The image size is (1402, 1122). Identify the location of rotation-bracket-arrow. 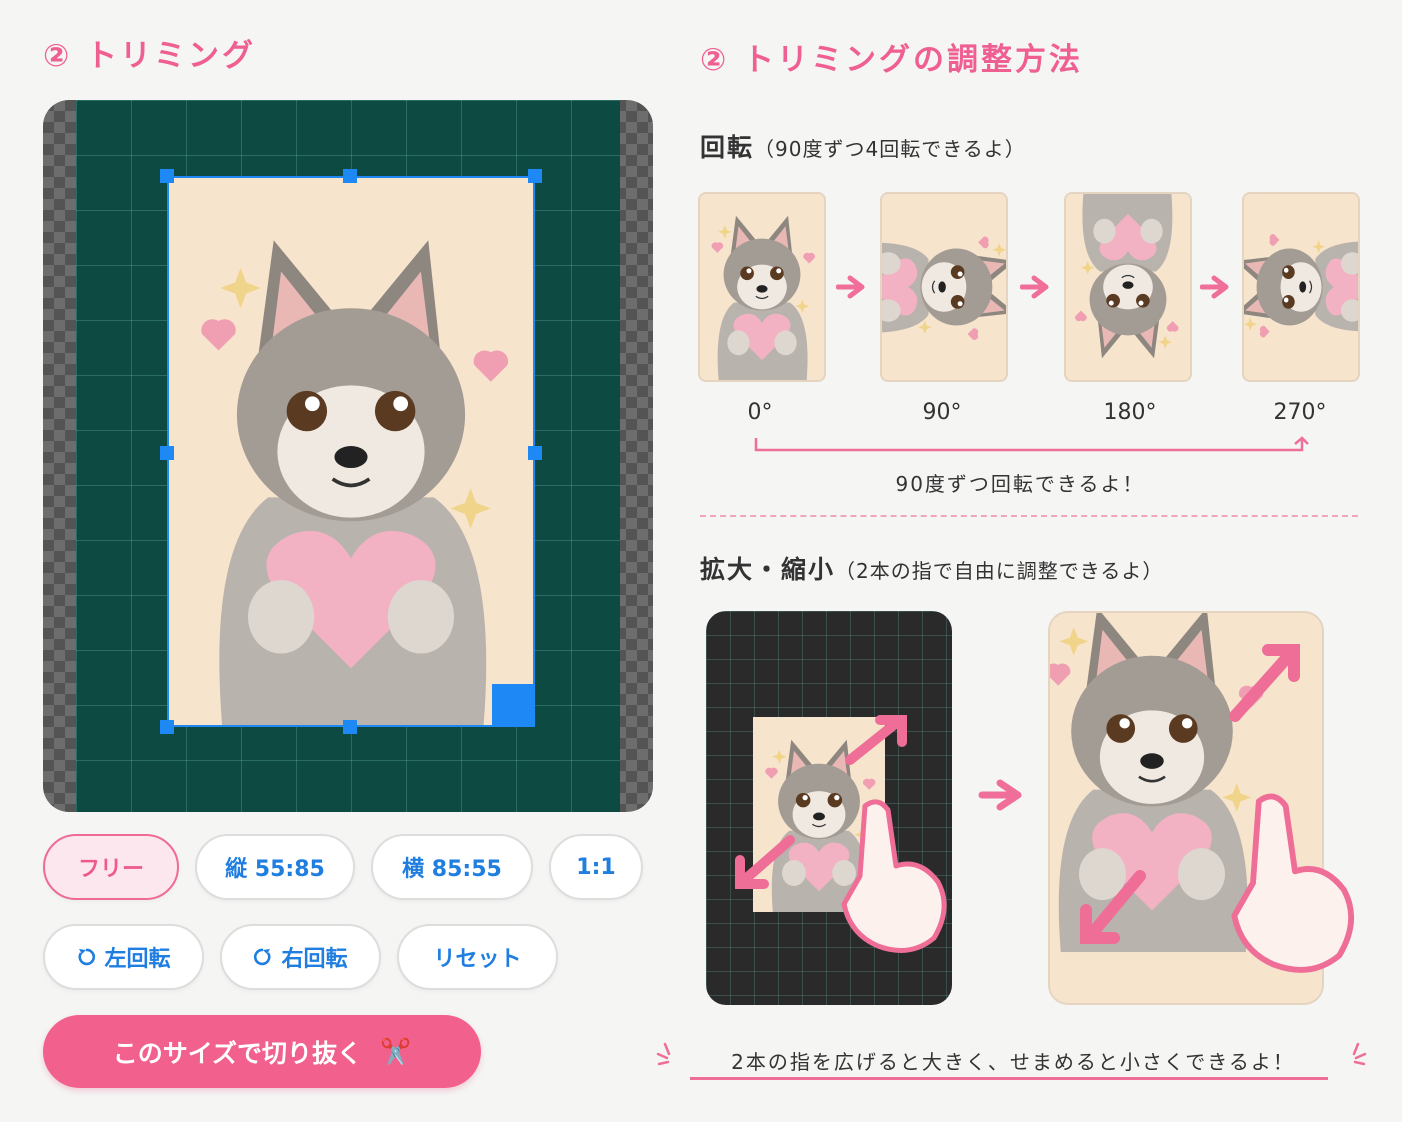
(1031, 444).